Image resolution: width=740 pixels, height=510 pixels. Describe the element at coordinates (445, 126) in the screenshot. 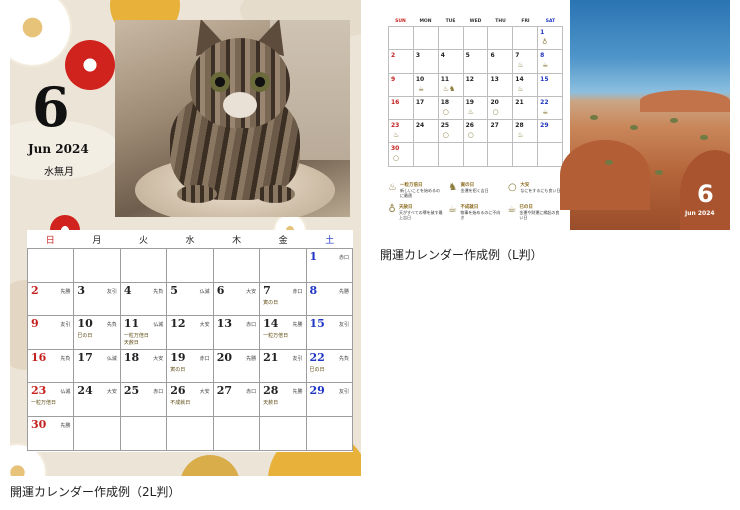

I see `day-number: 25` at that location.